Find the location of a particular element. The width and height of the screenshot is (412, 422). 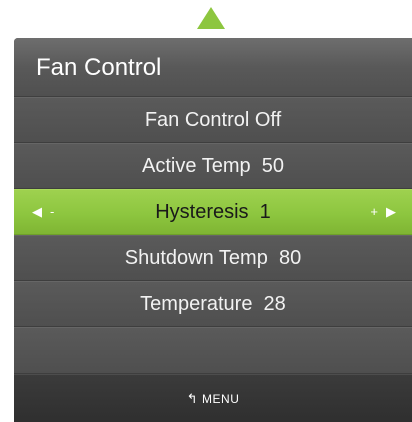

menu-item-active-temp: Active Temp 50 is located at coordinates (213, 166).